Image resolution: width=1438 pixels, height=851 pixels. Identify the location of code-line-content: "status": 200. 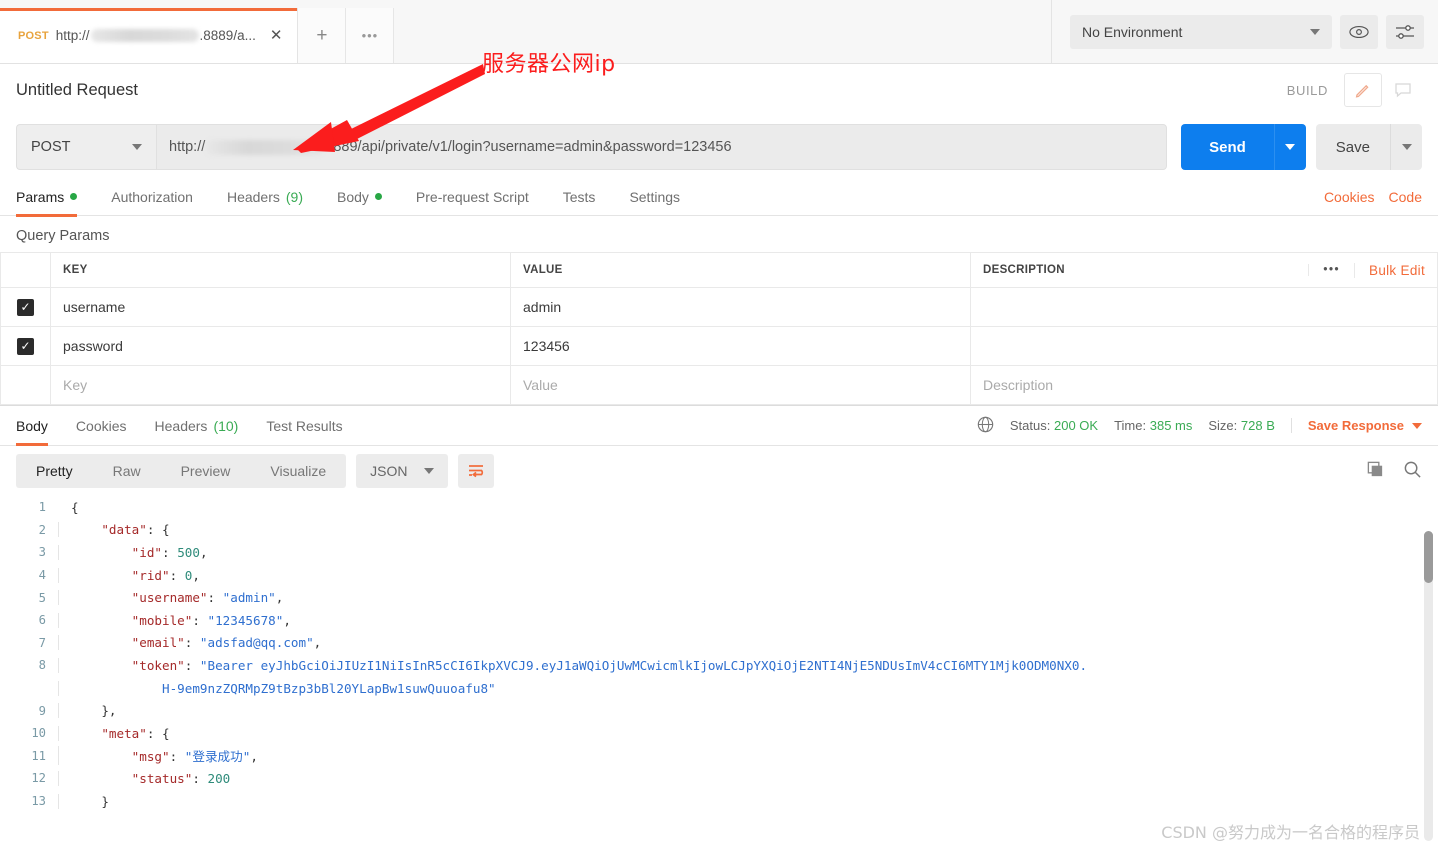
(748, 778).